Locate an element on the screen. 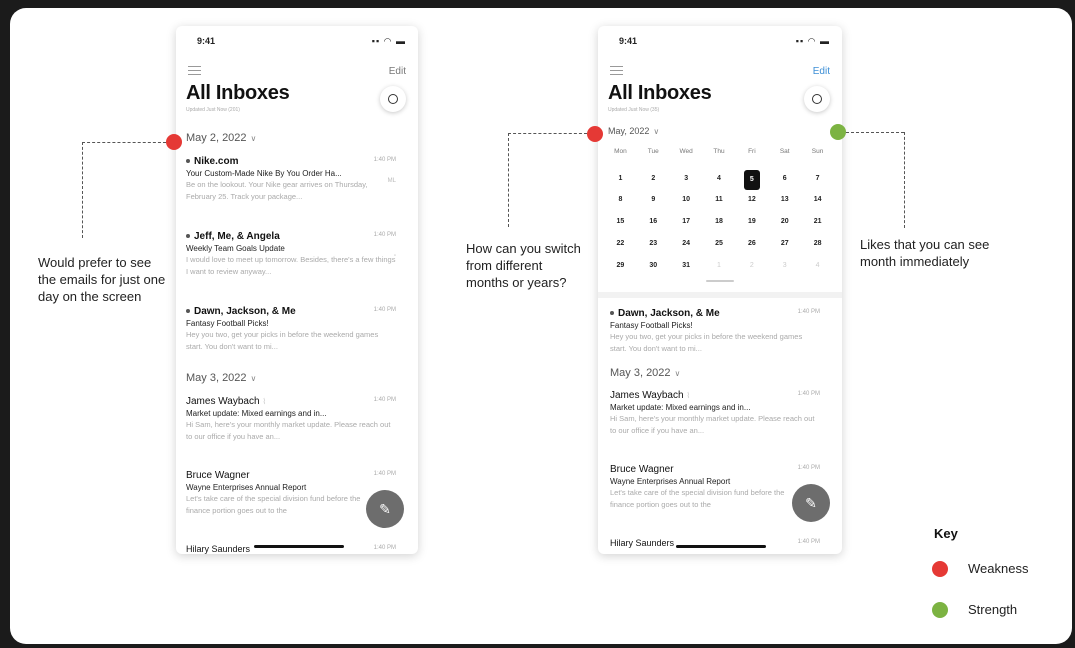 The image size is (1075, 648). calendar-day: 31 is located at coordinates (686, 265).